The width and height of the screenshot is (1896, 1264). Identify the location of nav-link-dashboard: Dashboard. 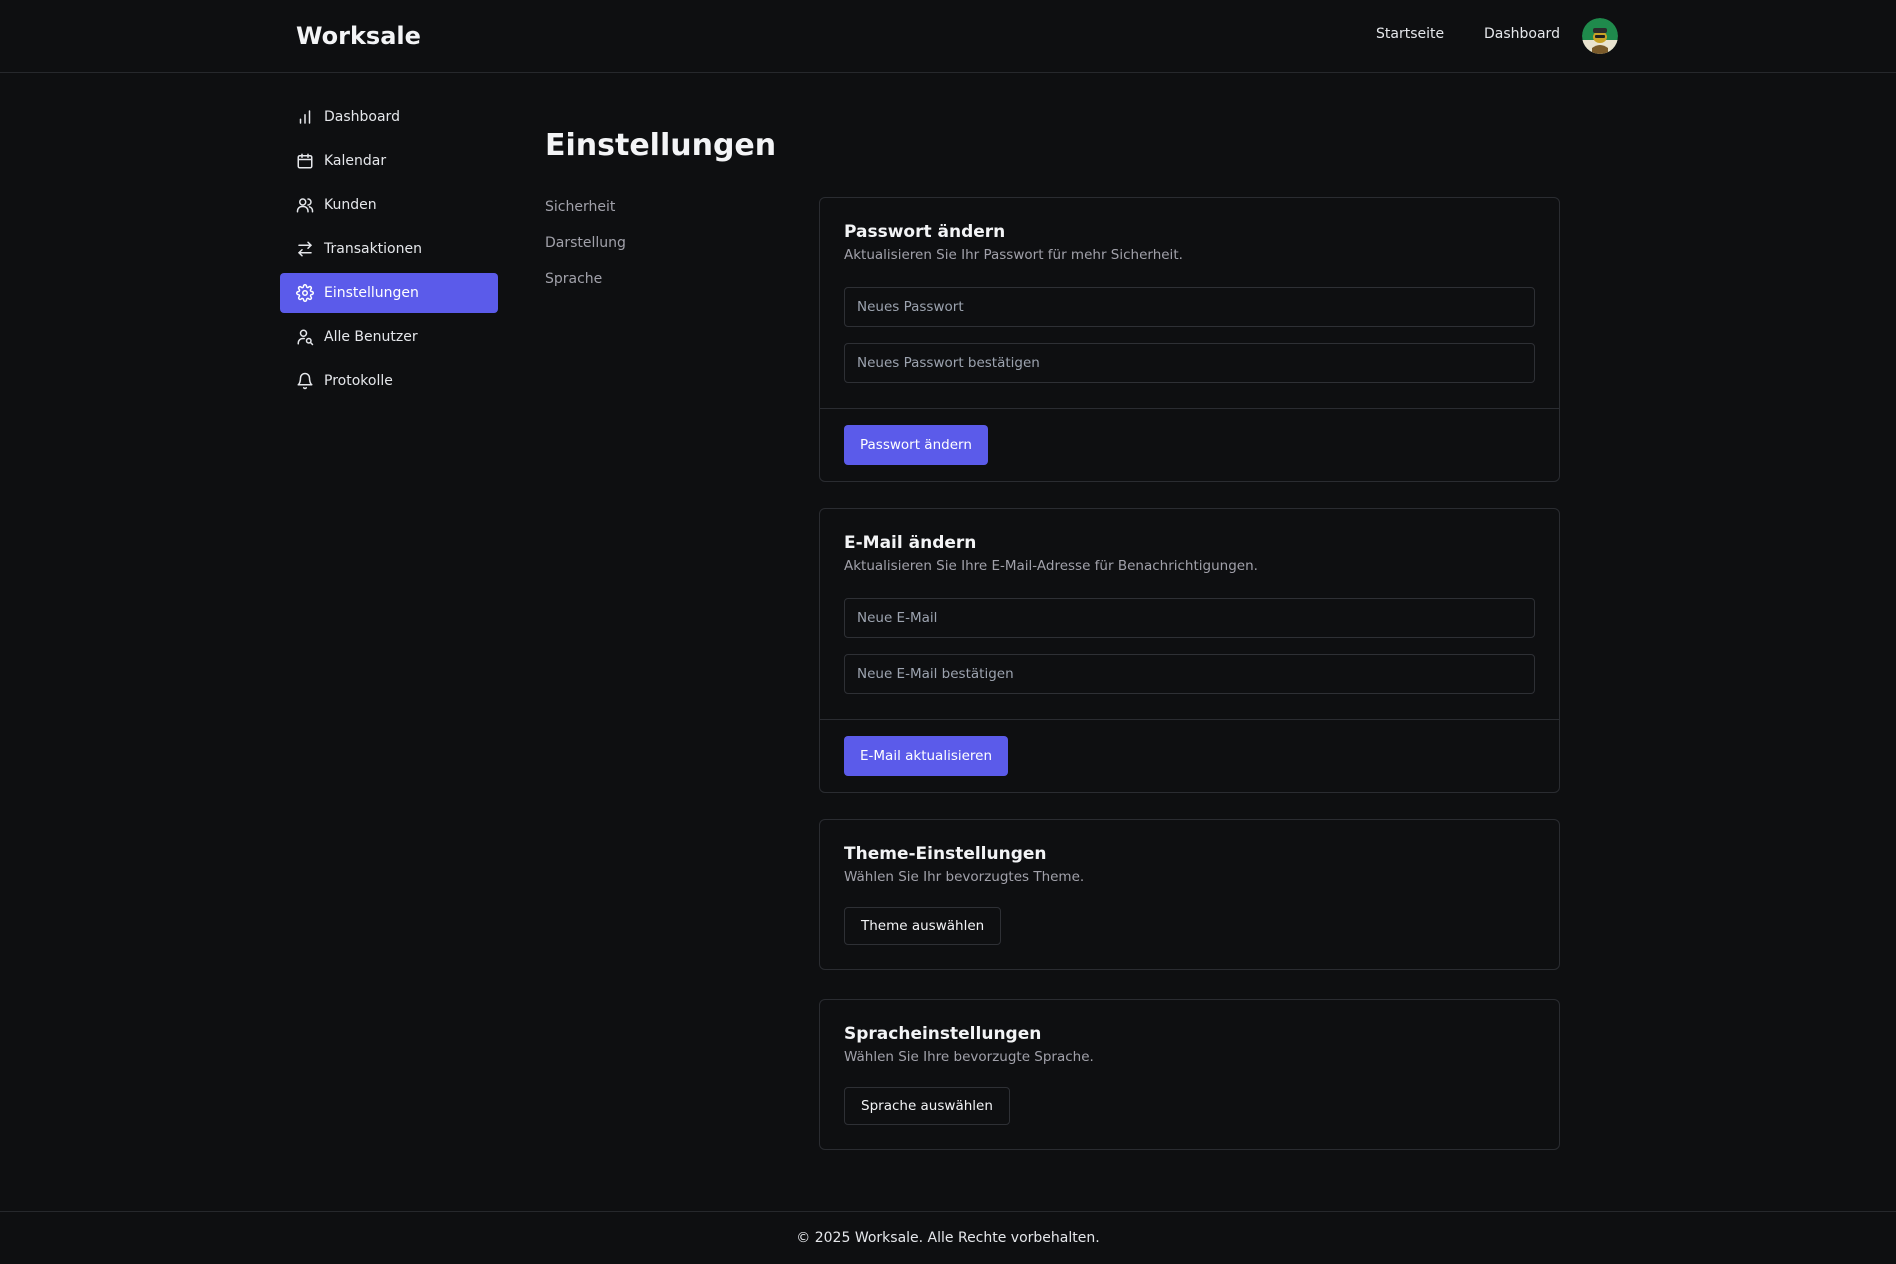
(1522, 34).